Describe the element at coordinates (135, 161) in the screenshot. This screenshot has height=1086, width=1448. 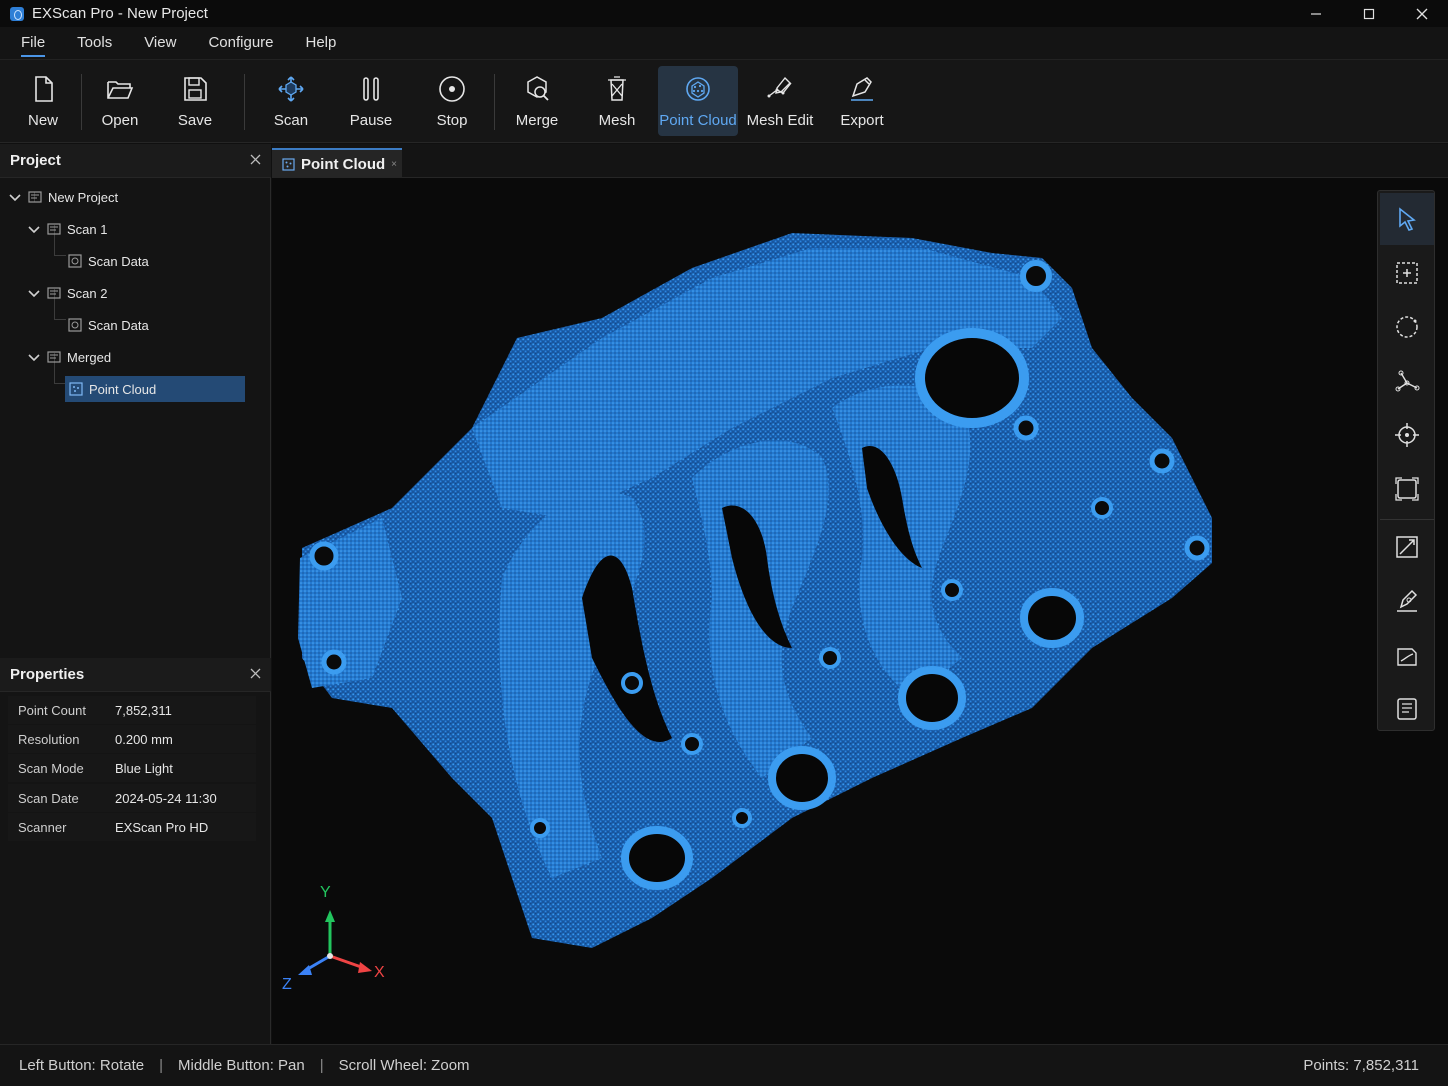
I see `project-panel-header: Project` at that location.